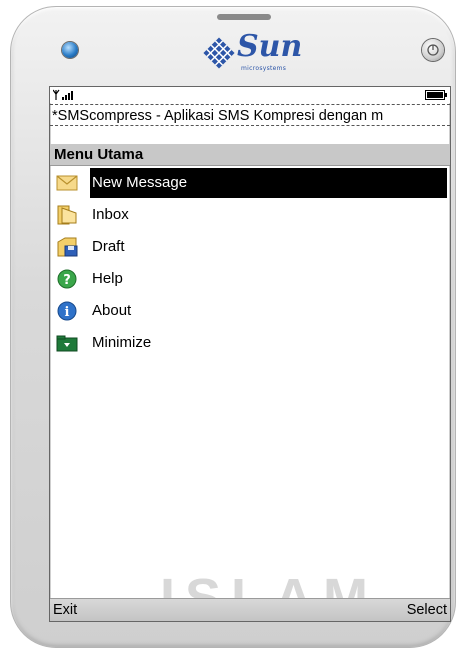  I want to click on menu-item-label: Help, so click(107, 278).